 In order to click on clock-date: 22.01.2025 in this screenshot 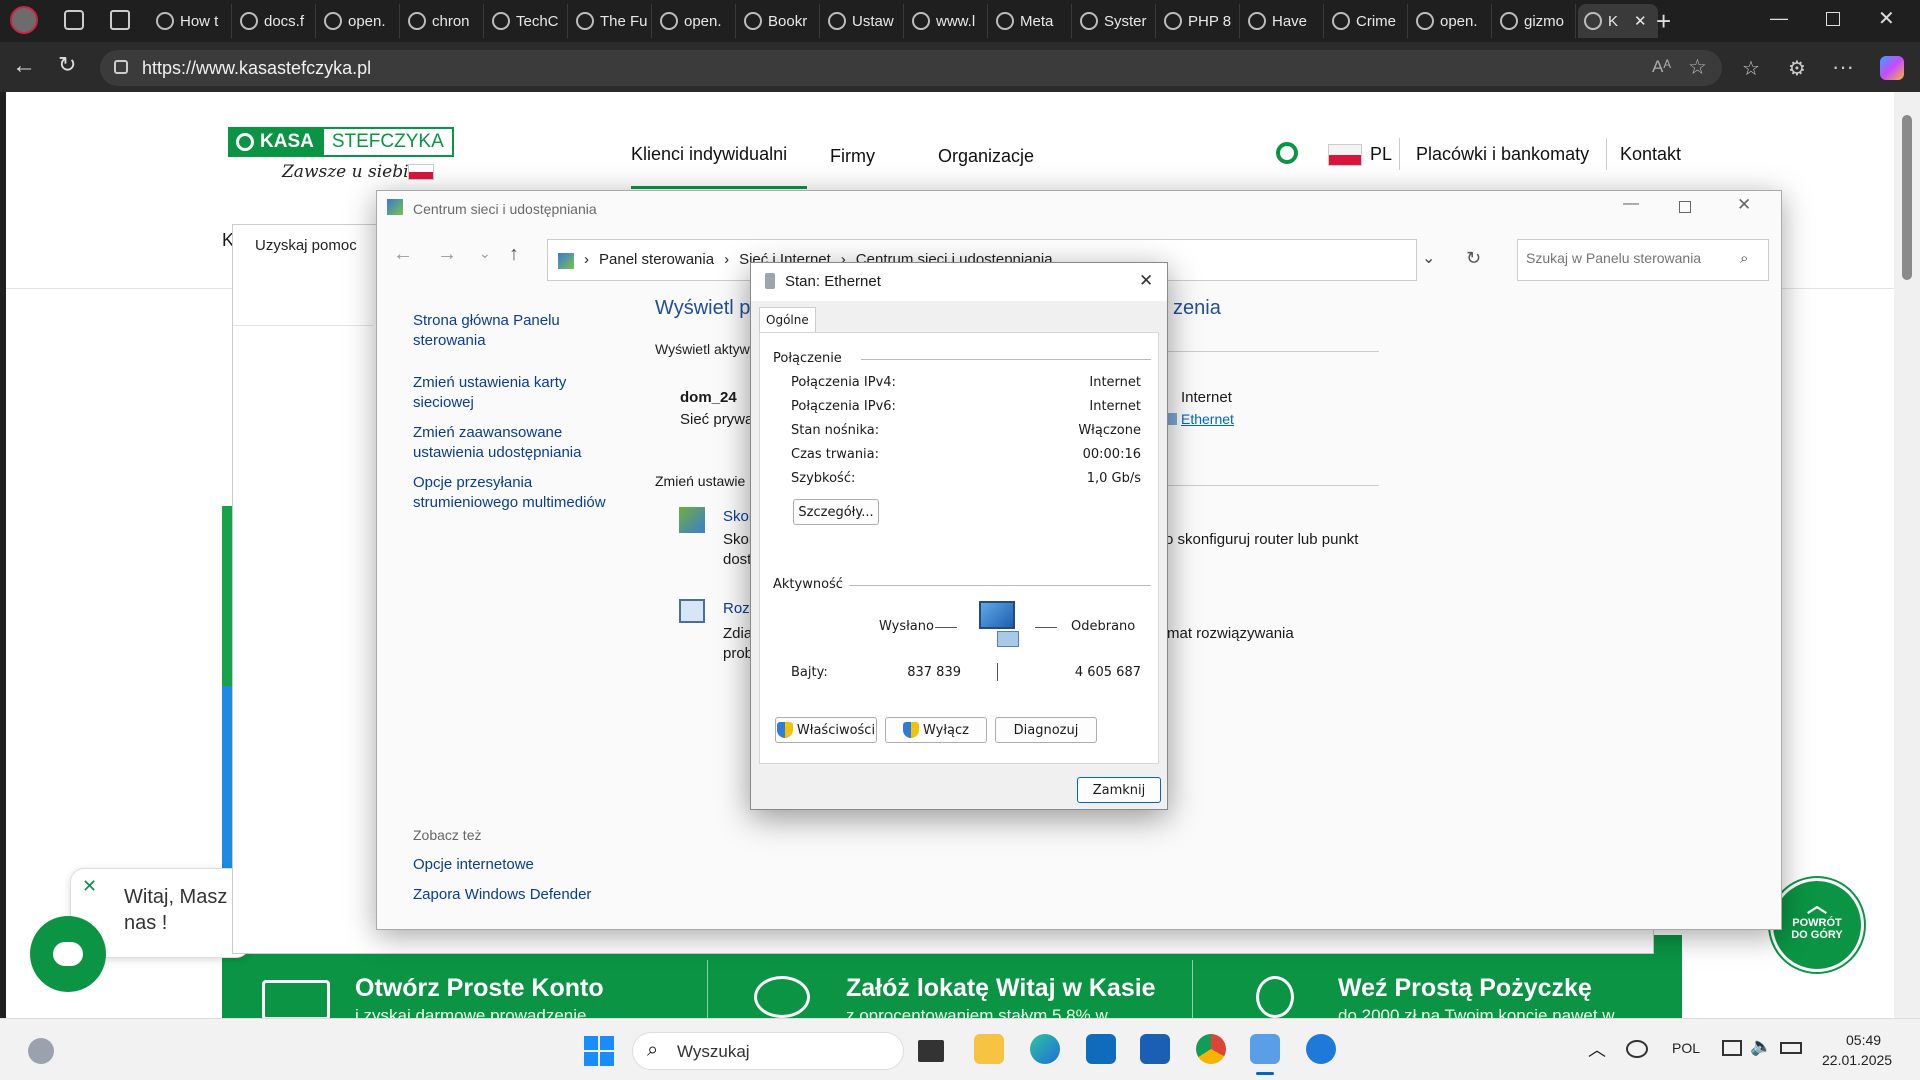, I will do `click(1857, 1060)`.